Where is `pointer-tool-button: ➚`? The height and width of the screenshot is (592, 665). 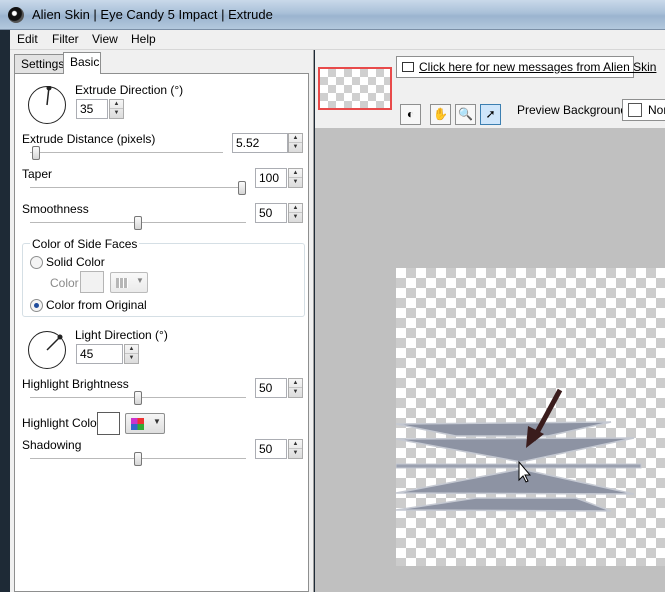 pointer-tool-button: ➚ is located at coordinates (490, 114).